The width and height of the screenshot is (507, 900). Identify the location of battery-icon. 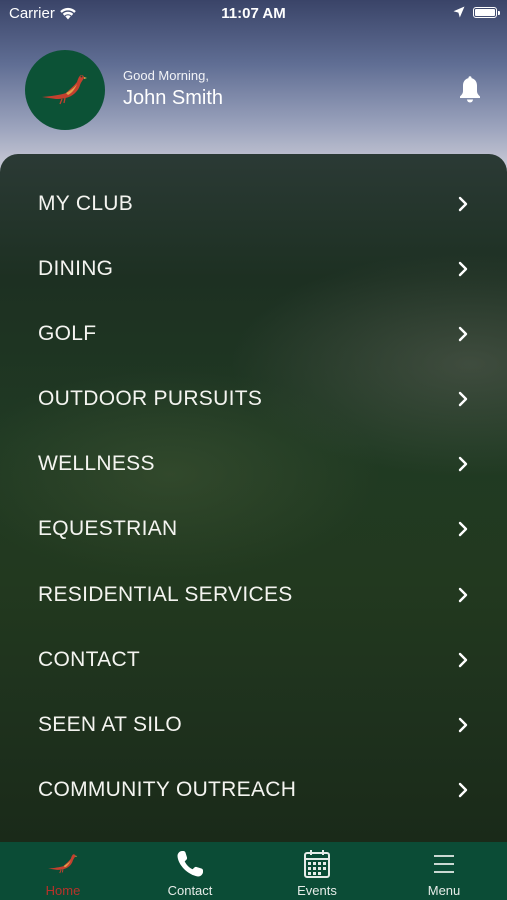
(486, 12).